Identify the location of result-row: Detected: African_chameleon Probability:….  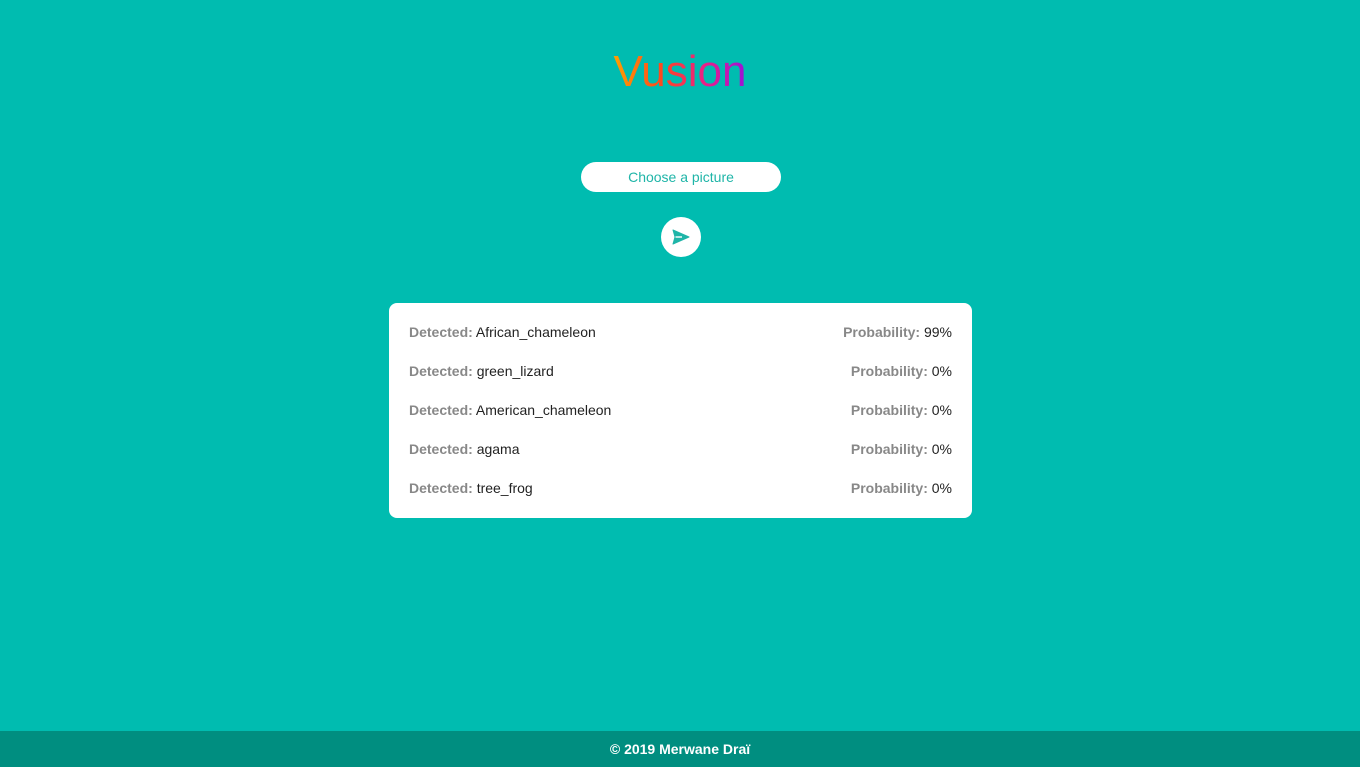
(680, 341).